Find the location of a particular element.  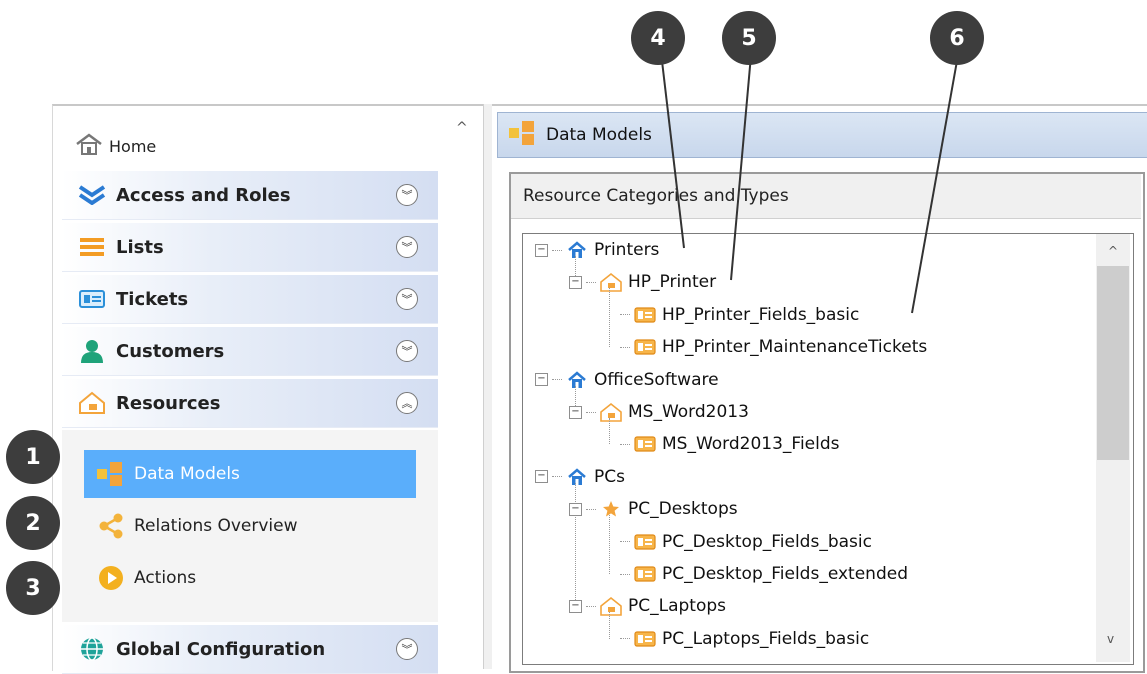

tree-node: HP_Printer_MaintenanceTickets is located at coordinates (765, 347).